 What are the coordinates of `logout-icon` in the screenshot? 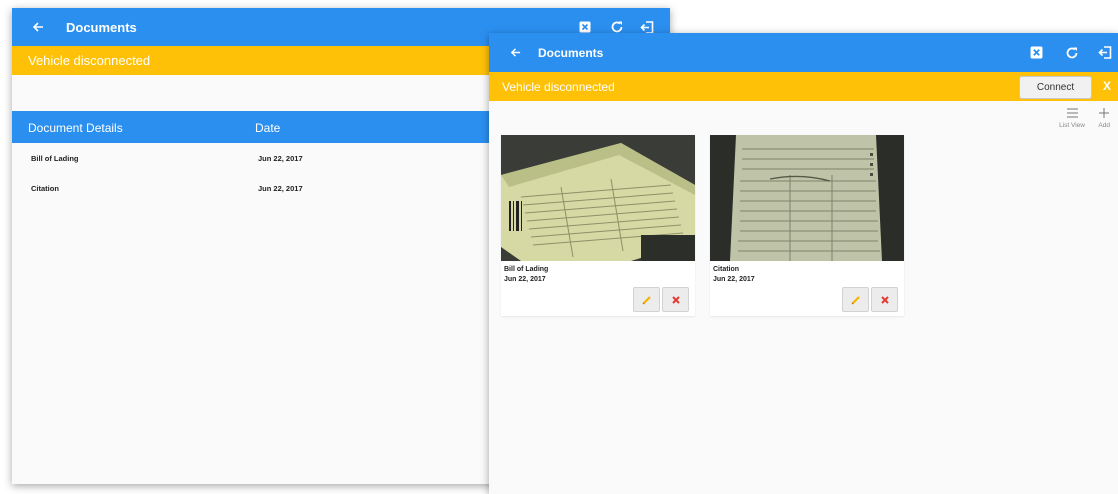 It's located at (1104, 52).